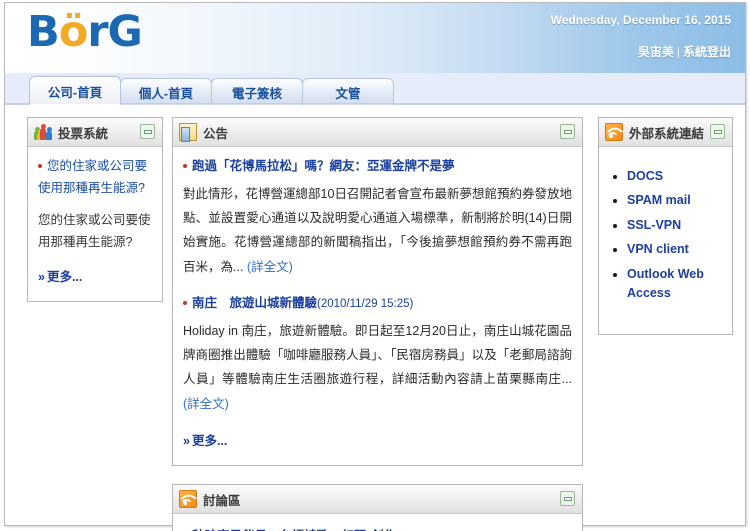 The height and width of the screenshot is (531, 750). I want to click on announcement-title-link: 跑過「花博馬拉松」嗎？網友：亞運金牌不是夢, so click(377, 167).